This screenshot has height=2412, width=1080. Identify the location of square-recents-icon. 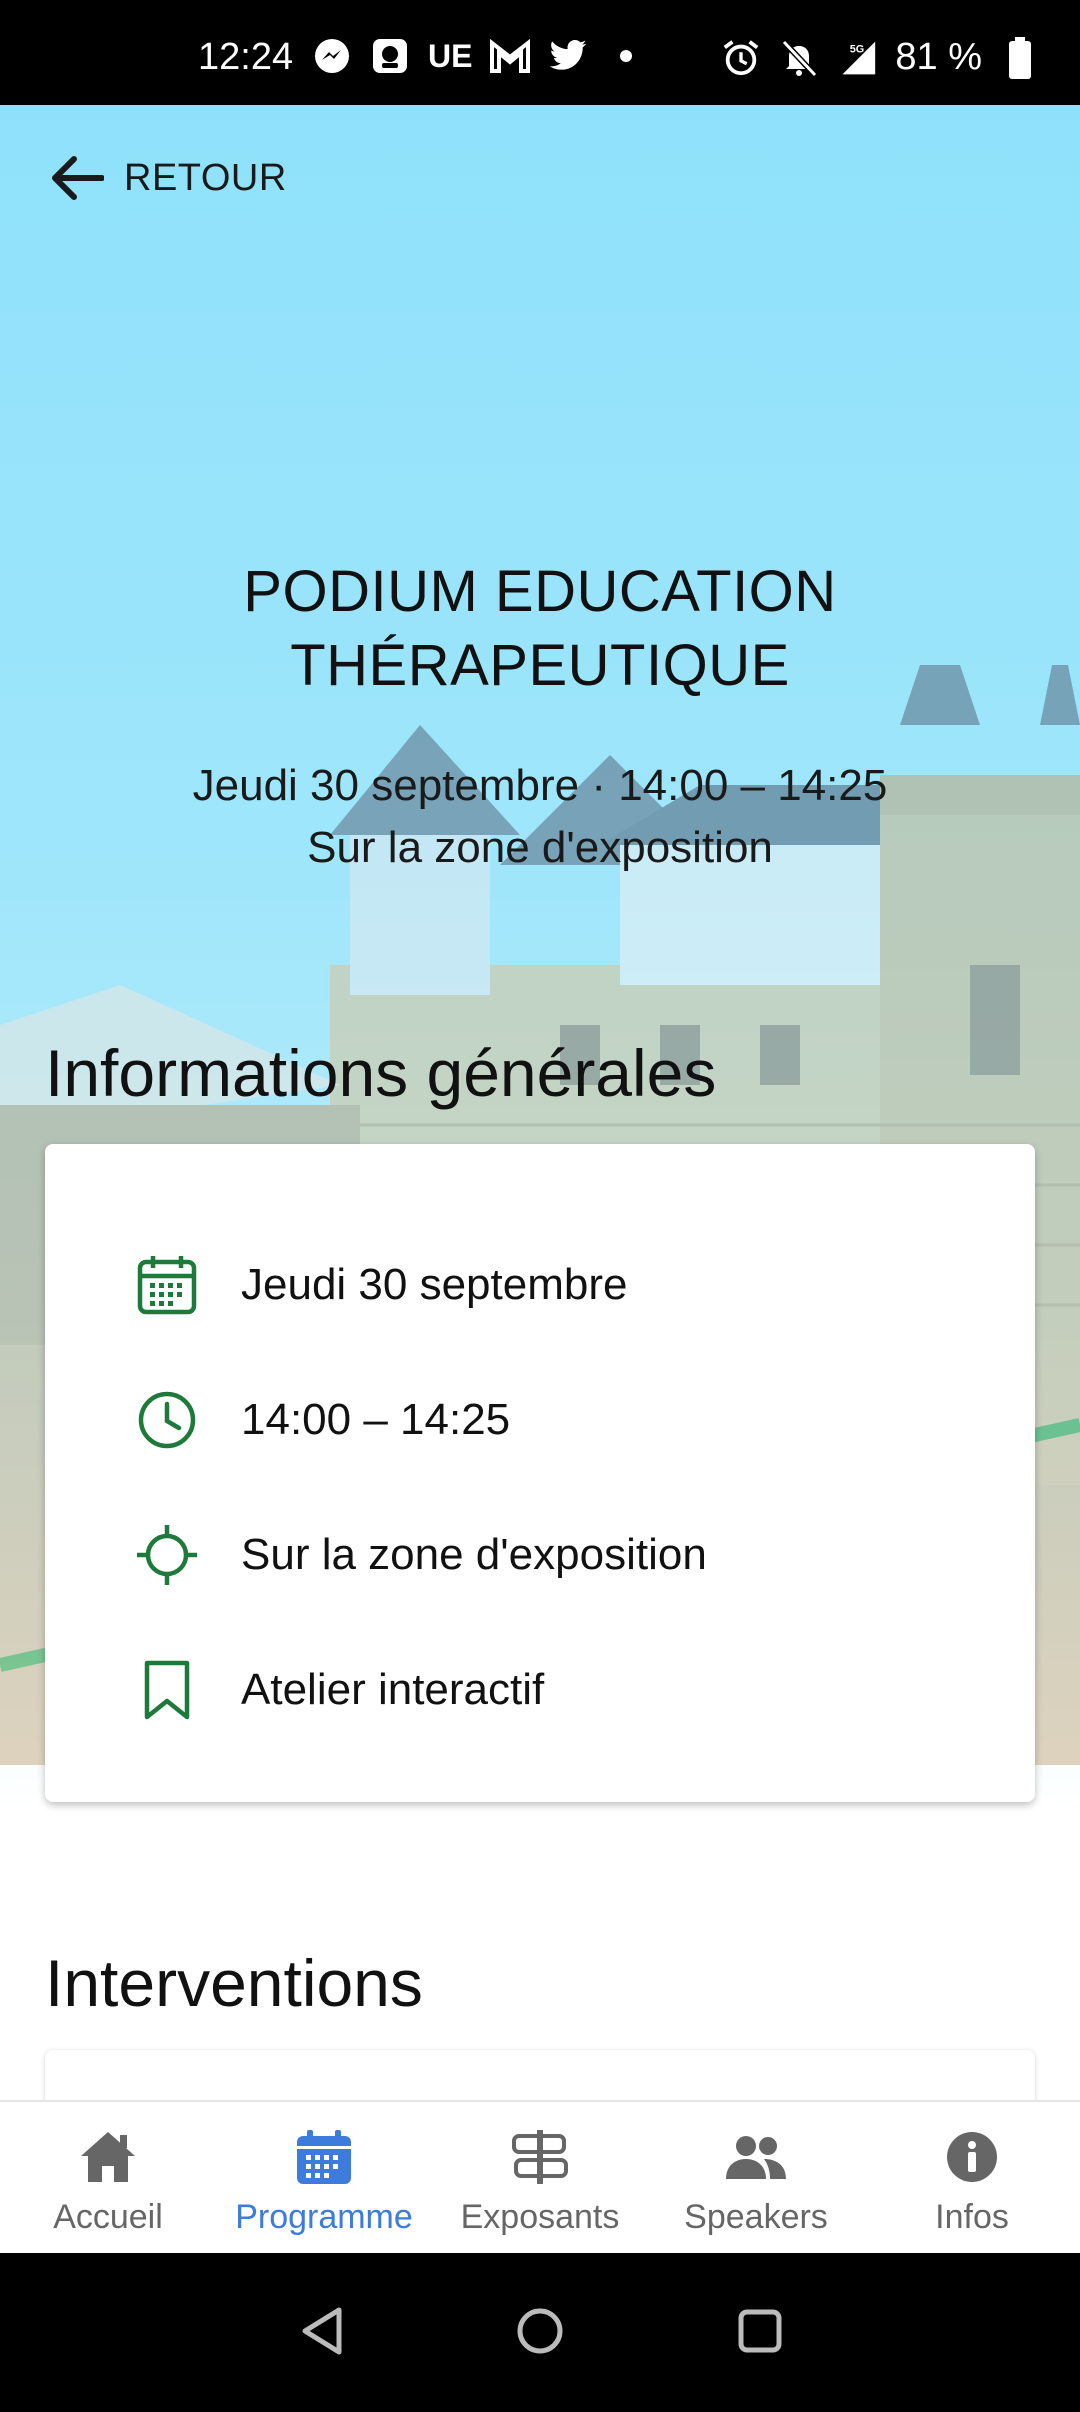
(760, 2331).